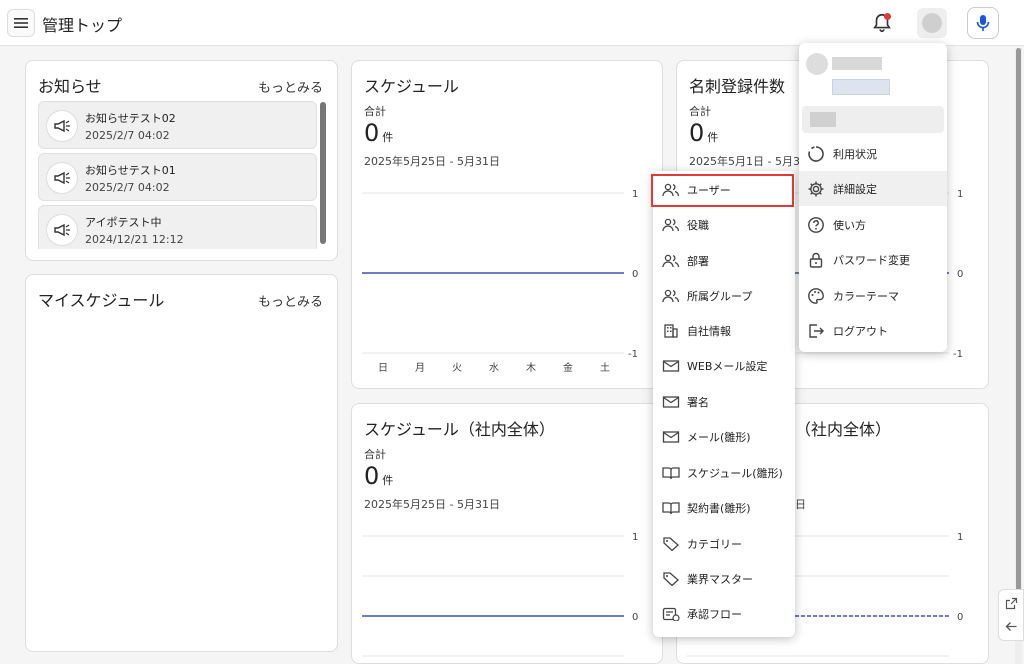  I want to click on notices-scrollbar, so click(323, 173).